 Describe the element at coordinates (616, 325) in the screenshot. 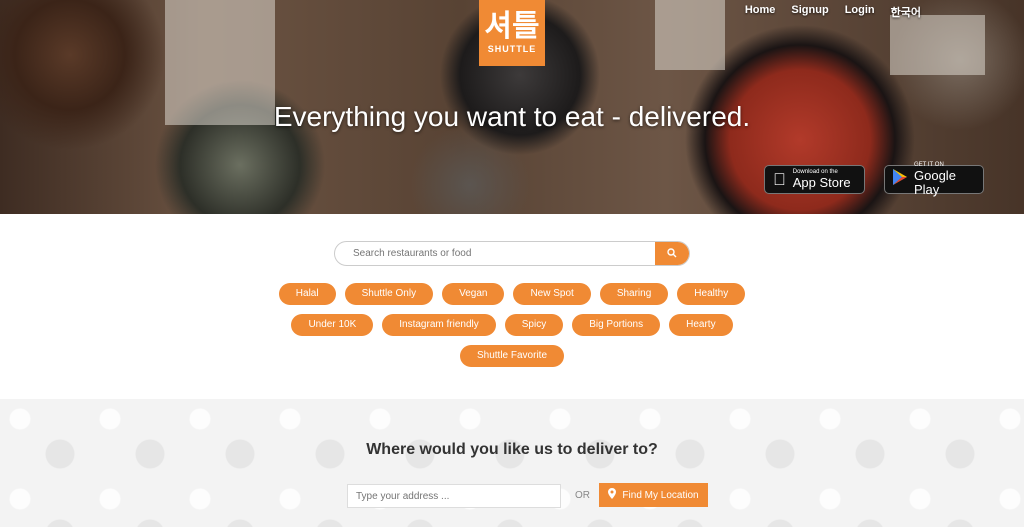

I see `tag-big-portions: Big Portions` at that location.